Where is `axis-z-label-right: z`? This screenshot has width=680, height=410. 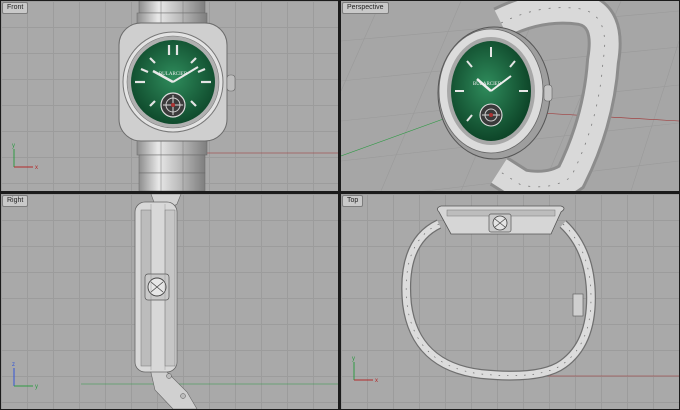 axis-z-label-right: z is located at coordinates (13, 365).